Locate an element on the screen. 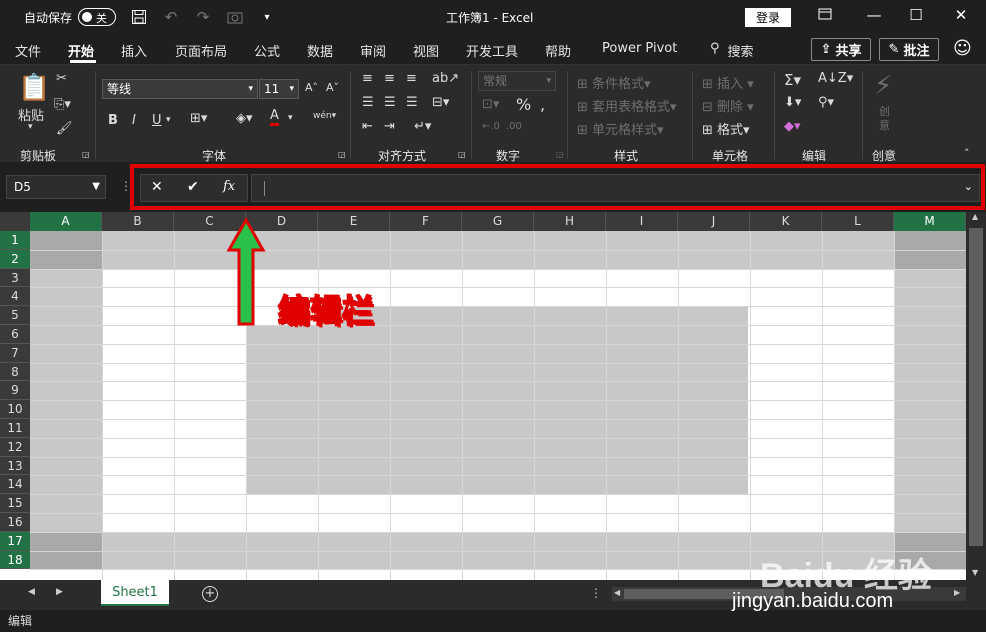  vertical-scrollbar: ▲ ▼ is located at coordinates (976, 396).